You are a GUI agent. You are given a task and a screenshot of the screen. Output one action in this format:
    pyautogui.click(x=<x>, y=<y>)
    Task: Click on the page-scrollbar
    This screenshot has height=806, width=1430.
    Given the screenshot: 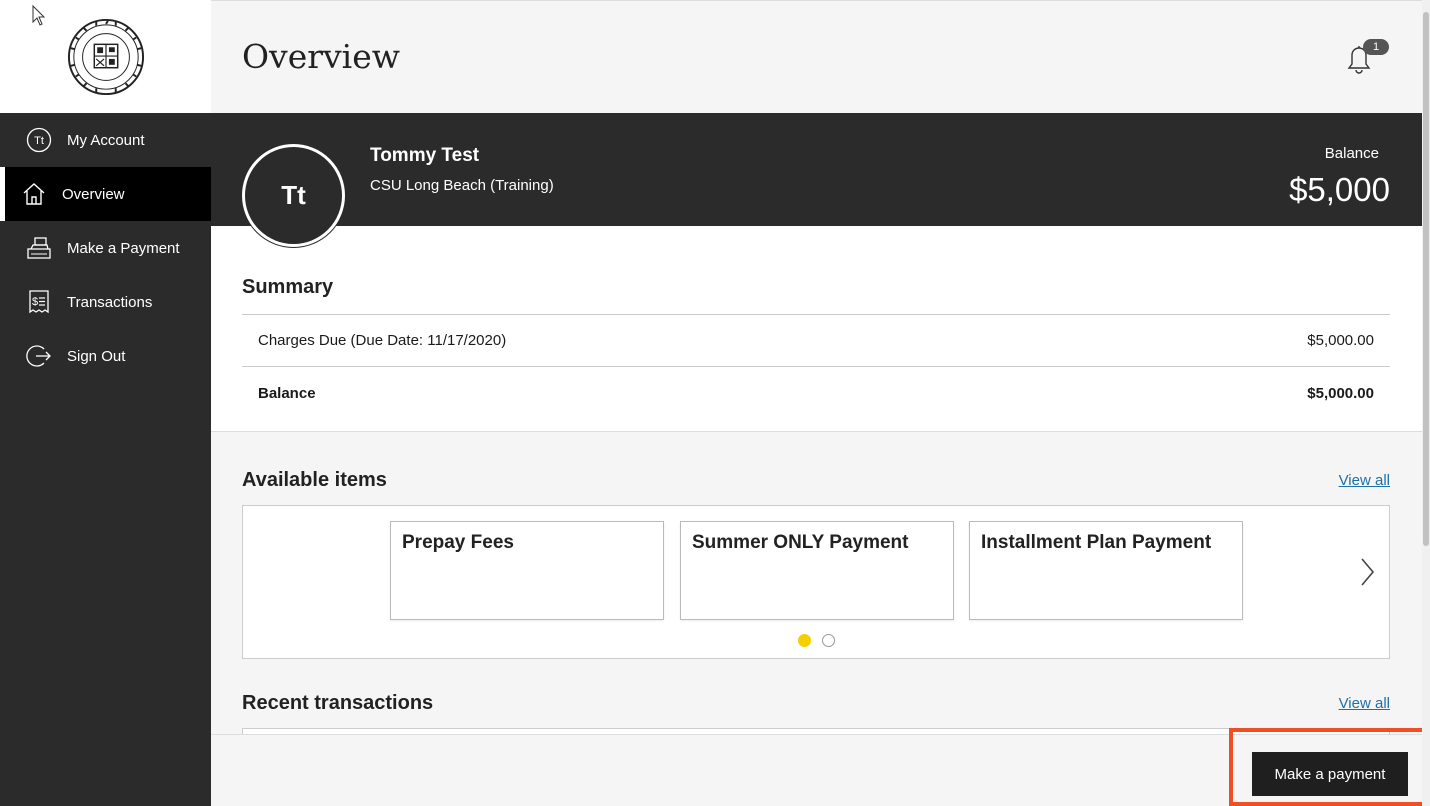 What is the action you would take?
    pyautogui.click(x=1426, y=403)
    